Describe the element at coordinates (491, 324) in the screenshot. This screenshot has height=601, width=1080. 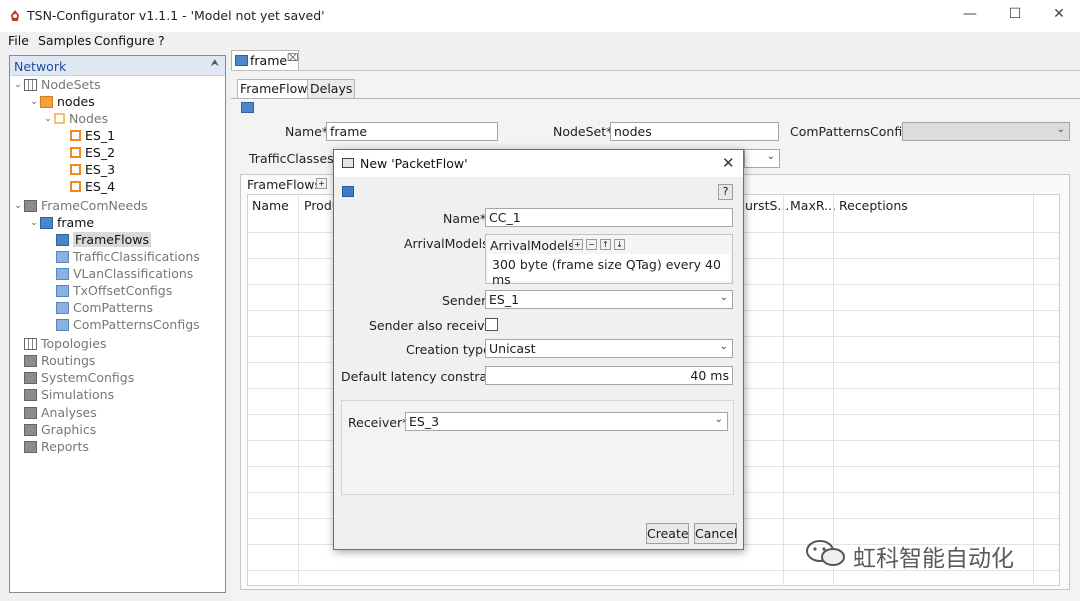
I see `sender-also-receiver-checkbox` at that location.